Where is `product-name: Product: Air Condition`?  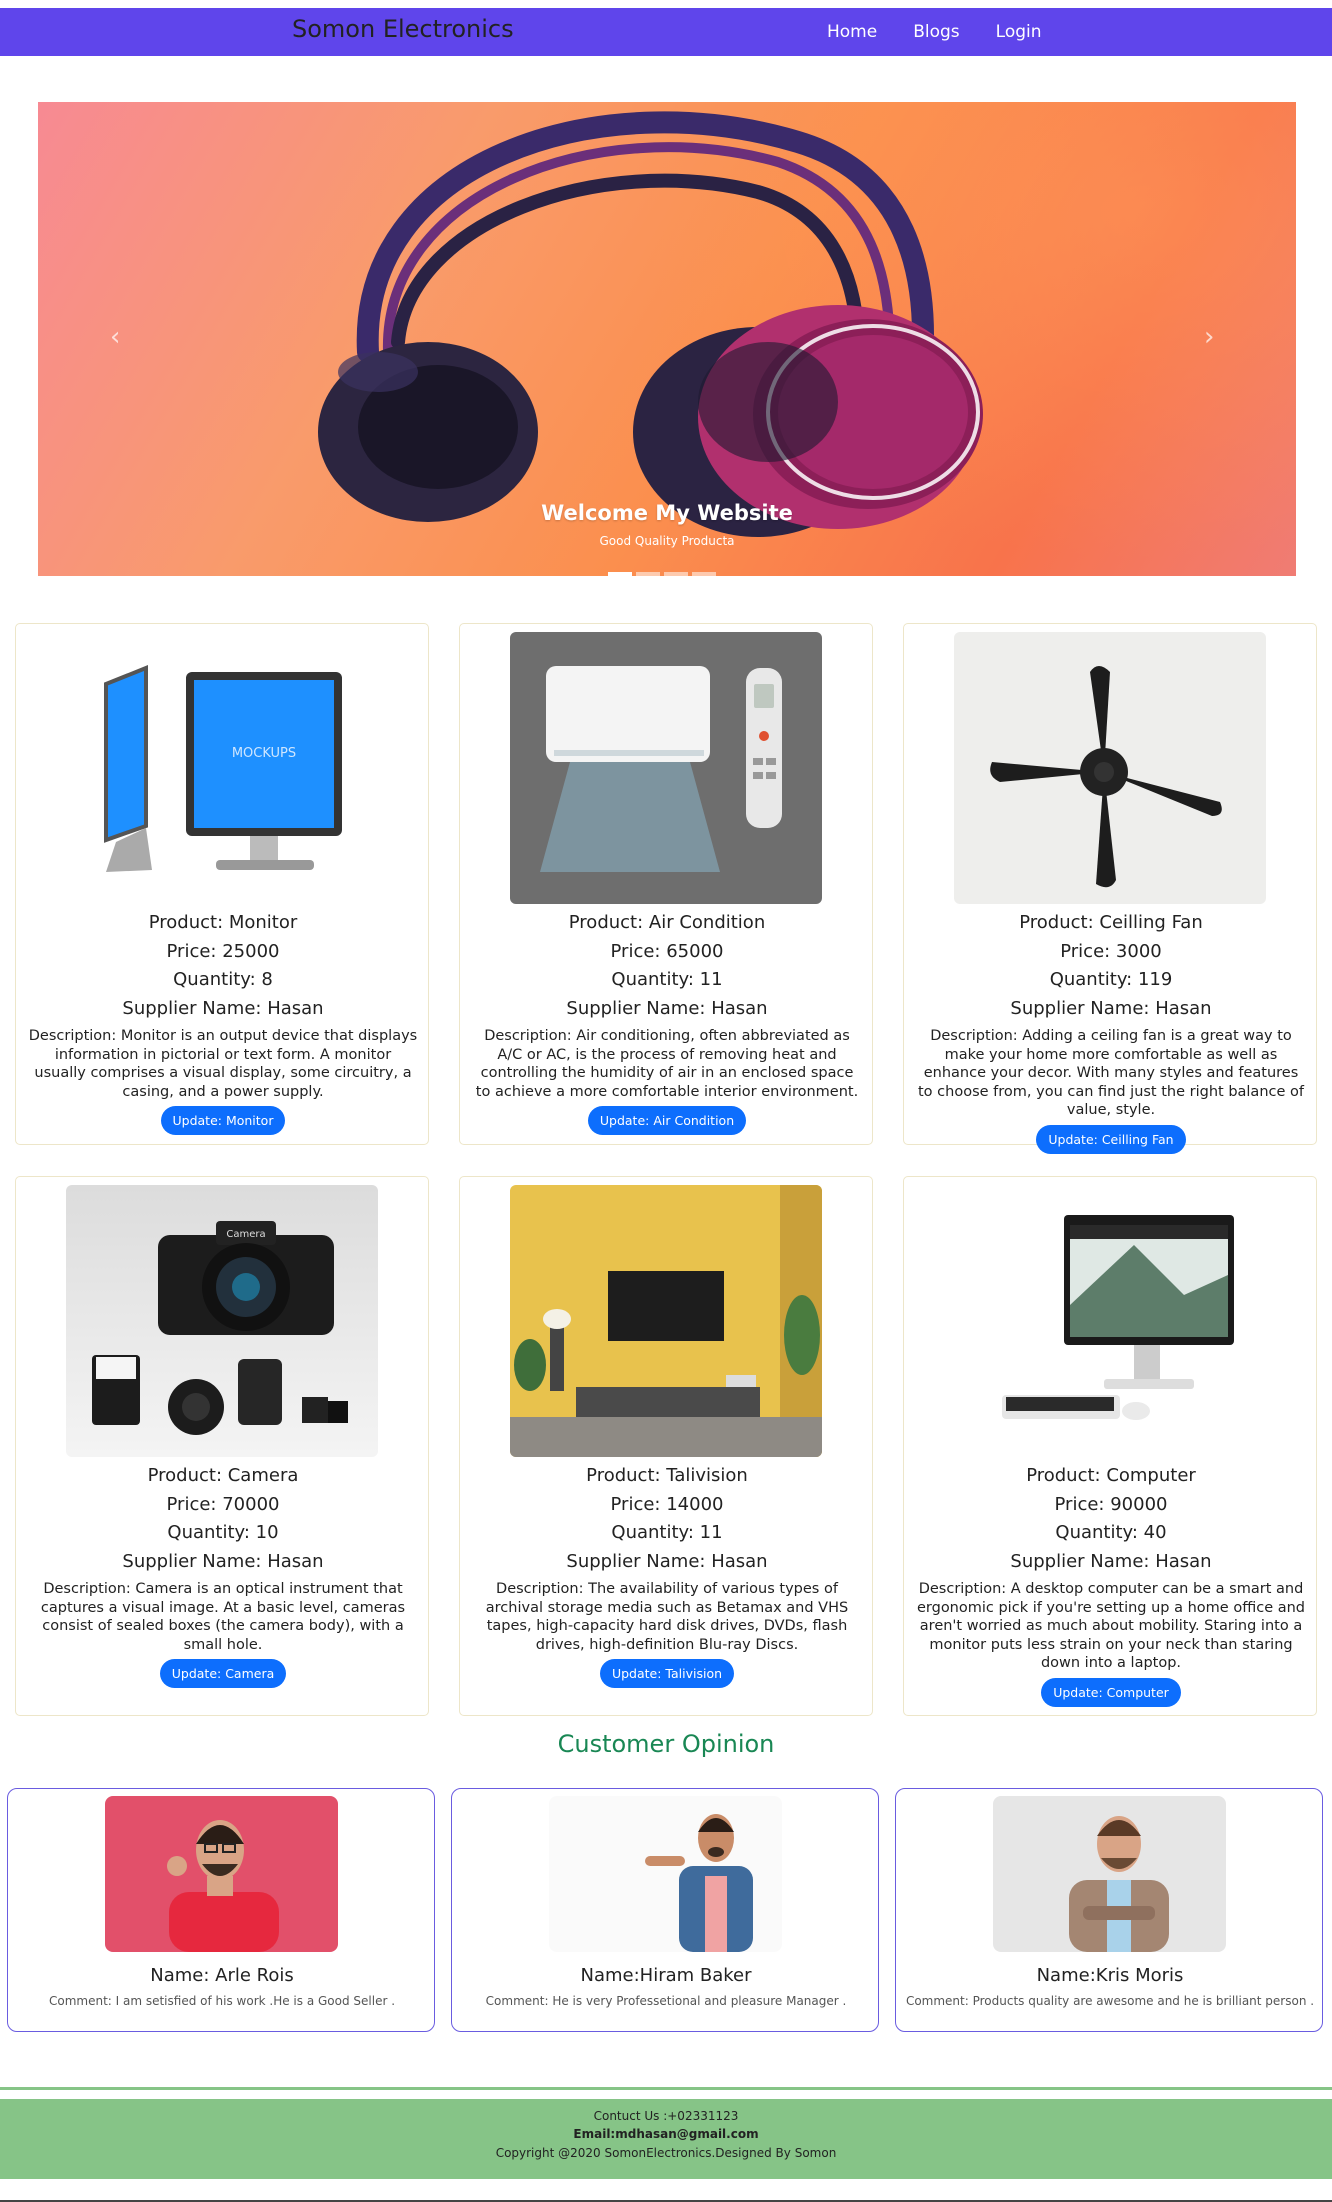
product-name: Product: Air Condition is located at coordinates (667, 922).